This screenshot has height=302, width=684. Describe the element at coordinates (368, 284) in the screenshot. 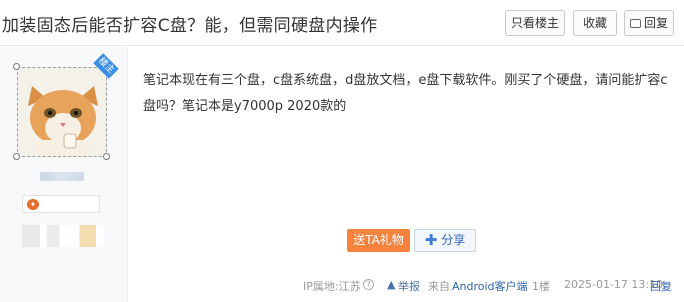

I see `help-icon: ?` at that location.